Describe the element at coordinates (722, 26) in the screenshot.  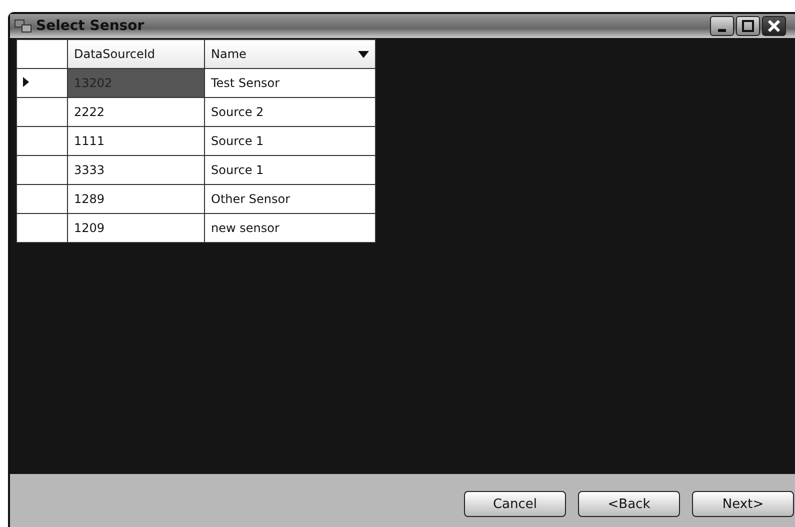
I see `minimize-button` at that location.